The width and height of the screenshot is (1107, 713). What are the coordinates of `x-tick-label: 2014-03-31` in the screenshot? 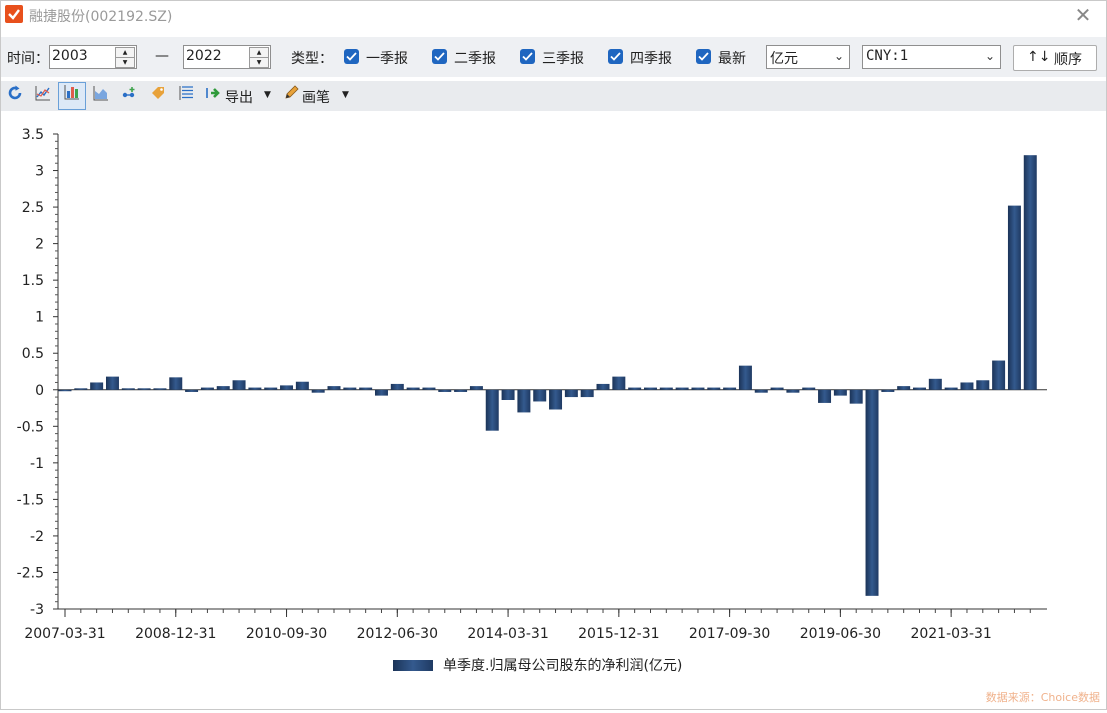 It's located at (507, 634).